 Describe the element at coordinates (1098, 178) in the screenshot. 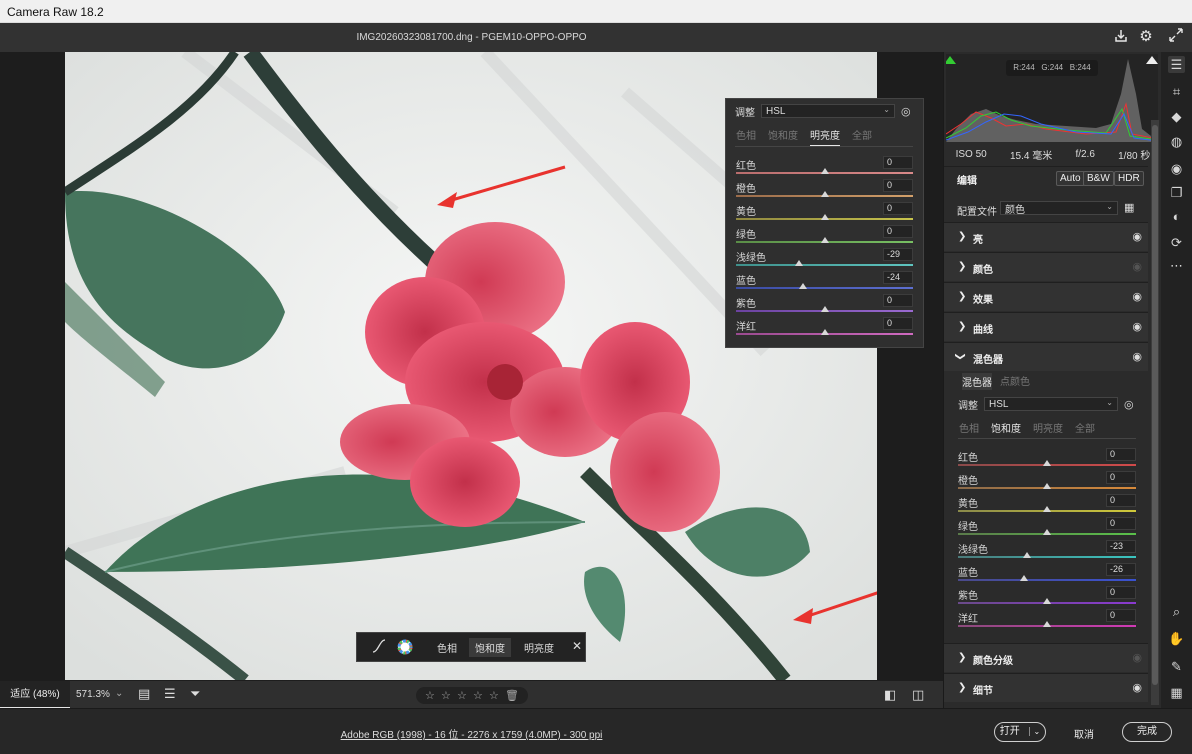

I see `bw-button: B&W` at that location.